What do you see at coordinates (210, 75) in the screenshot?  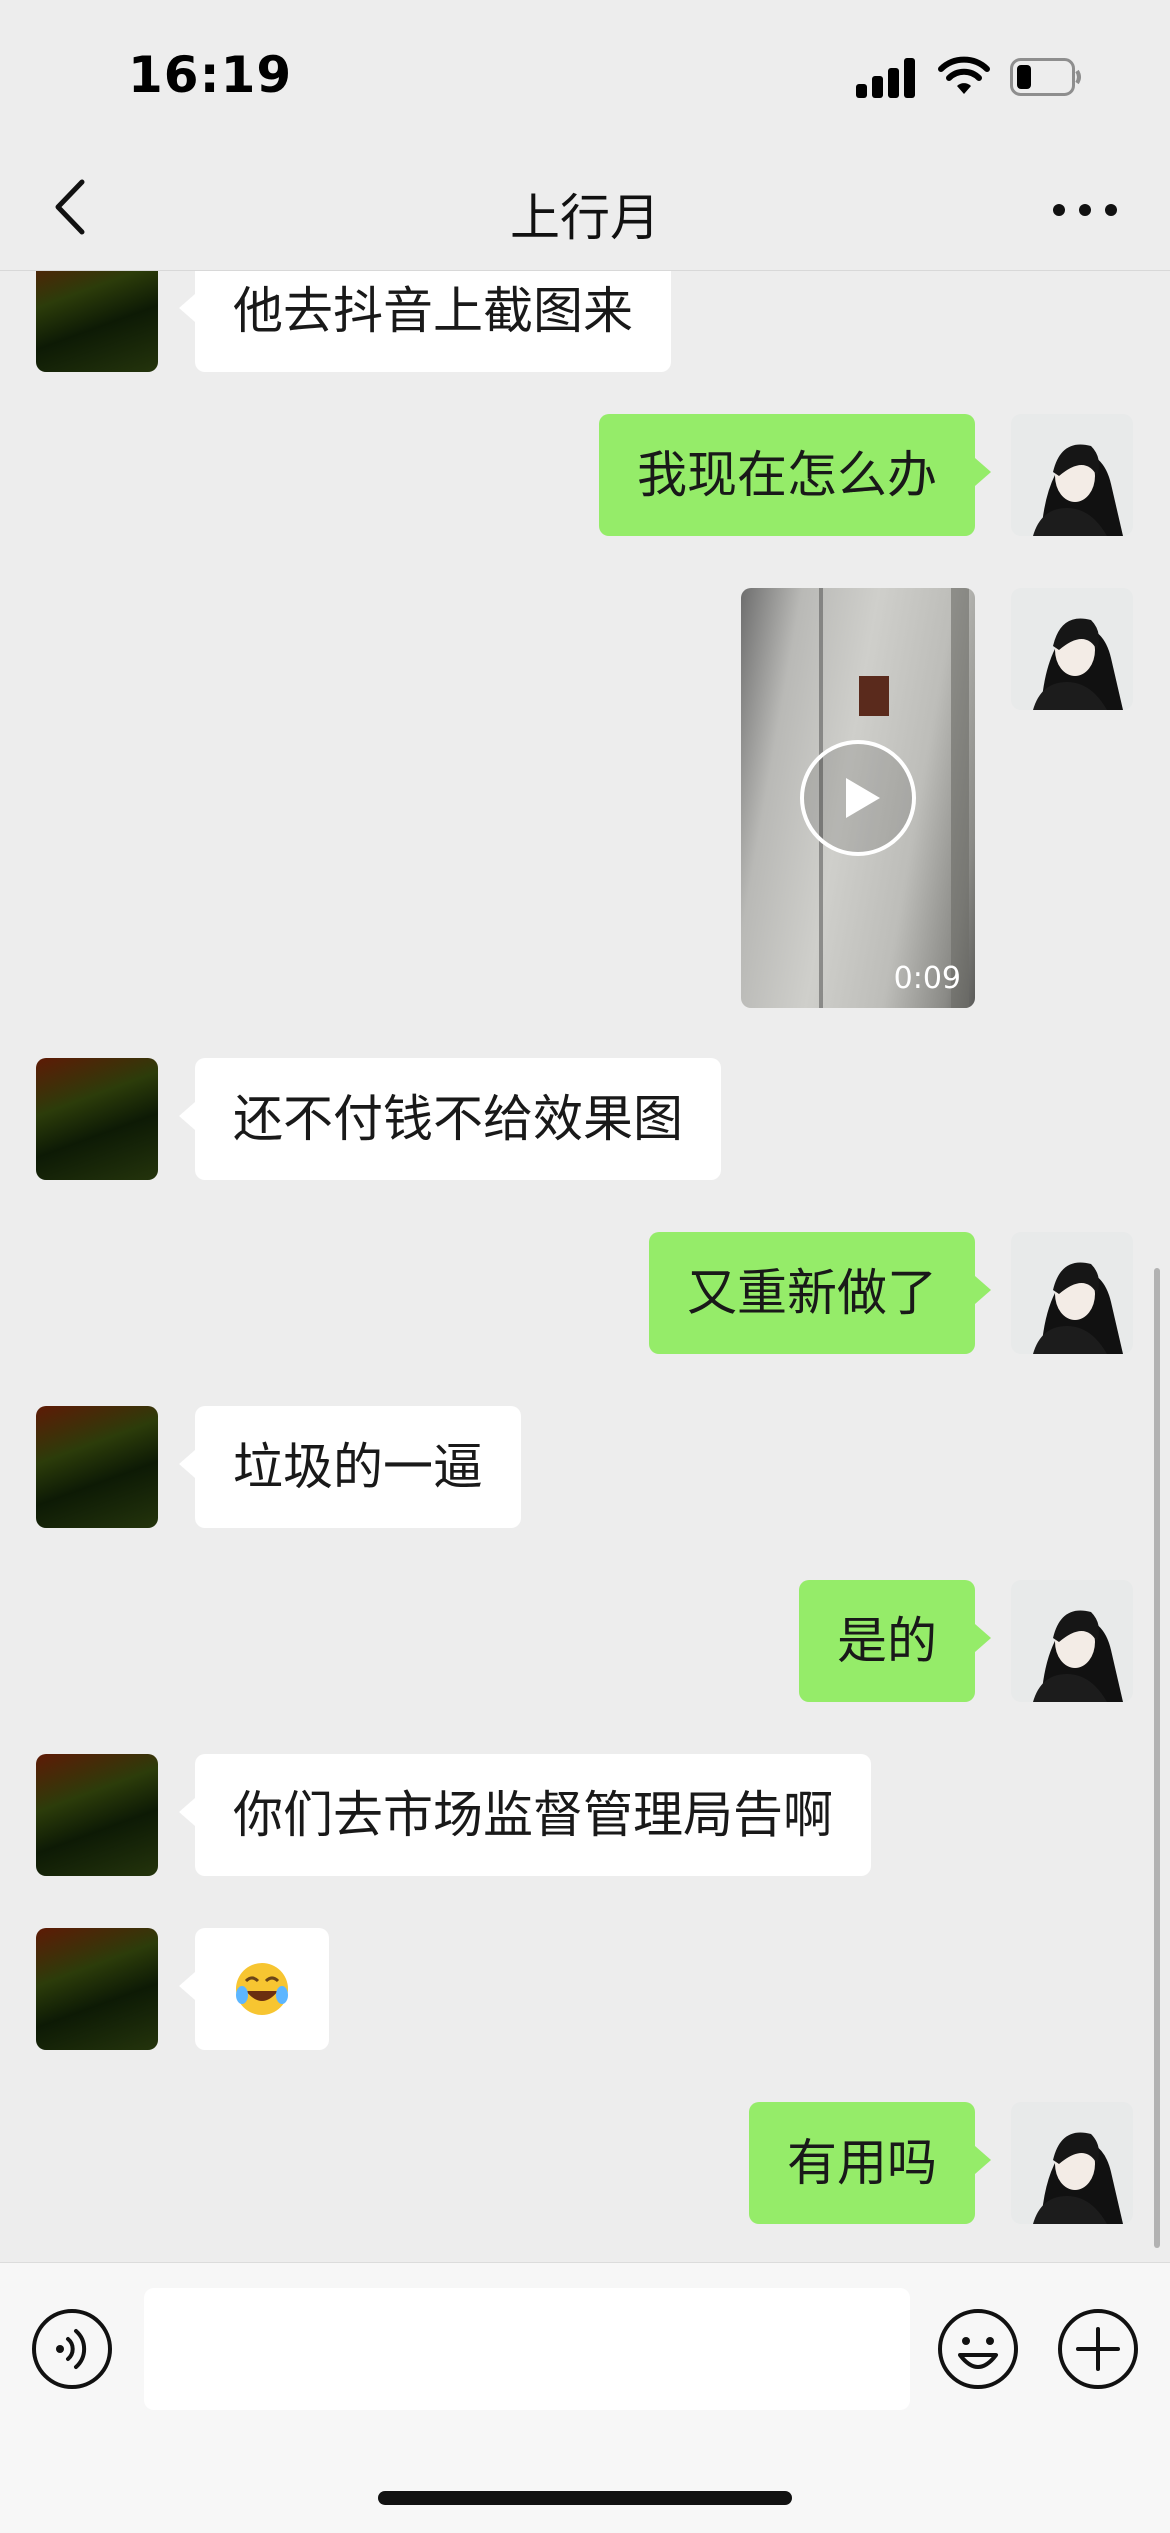 I see `status-time: 16:19` at bounding box center [210, 75].